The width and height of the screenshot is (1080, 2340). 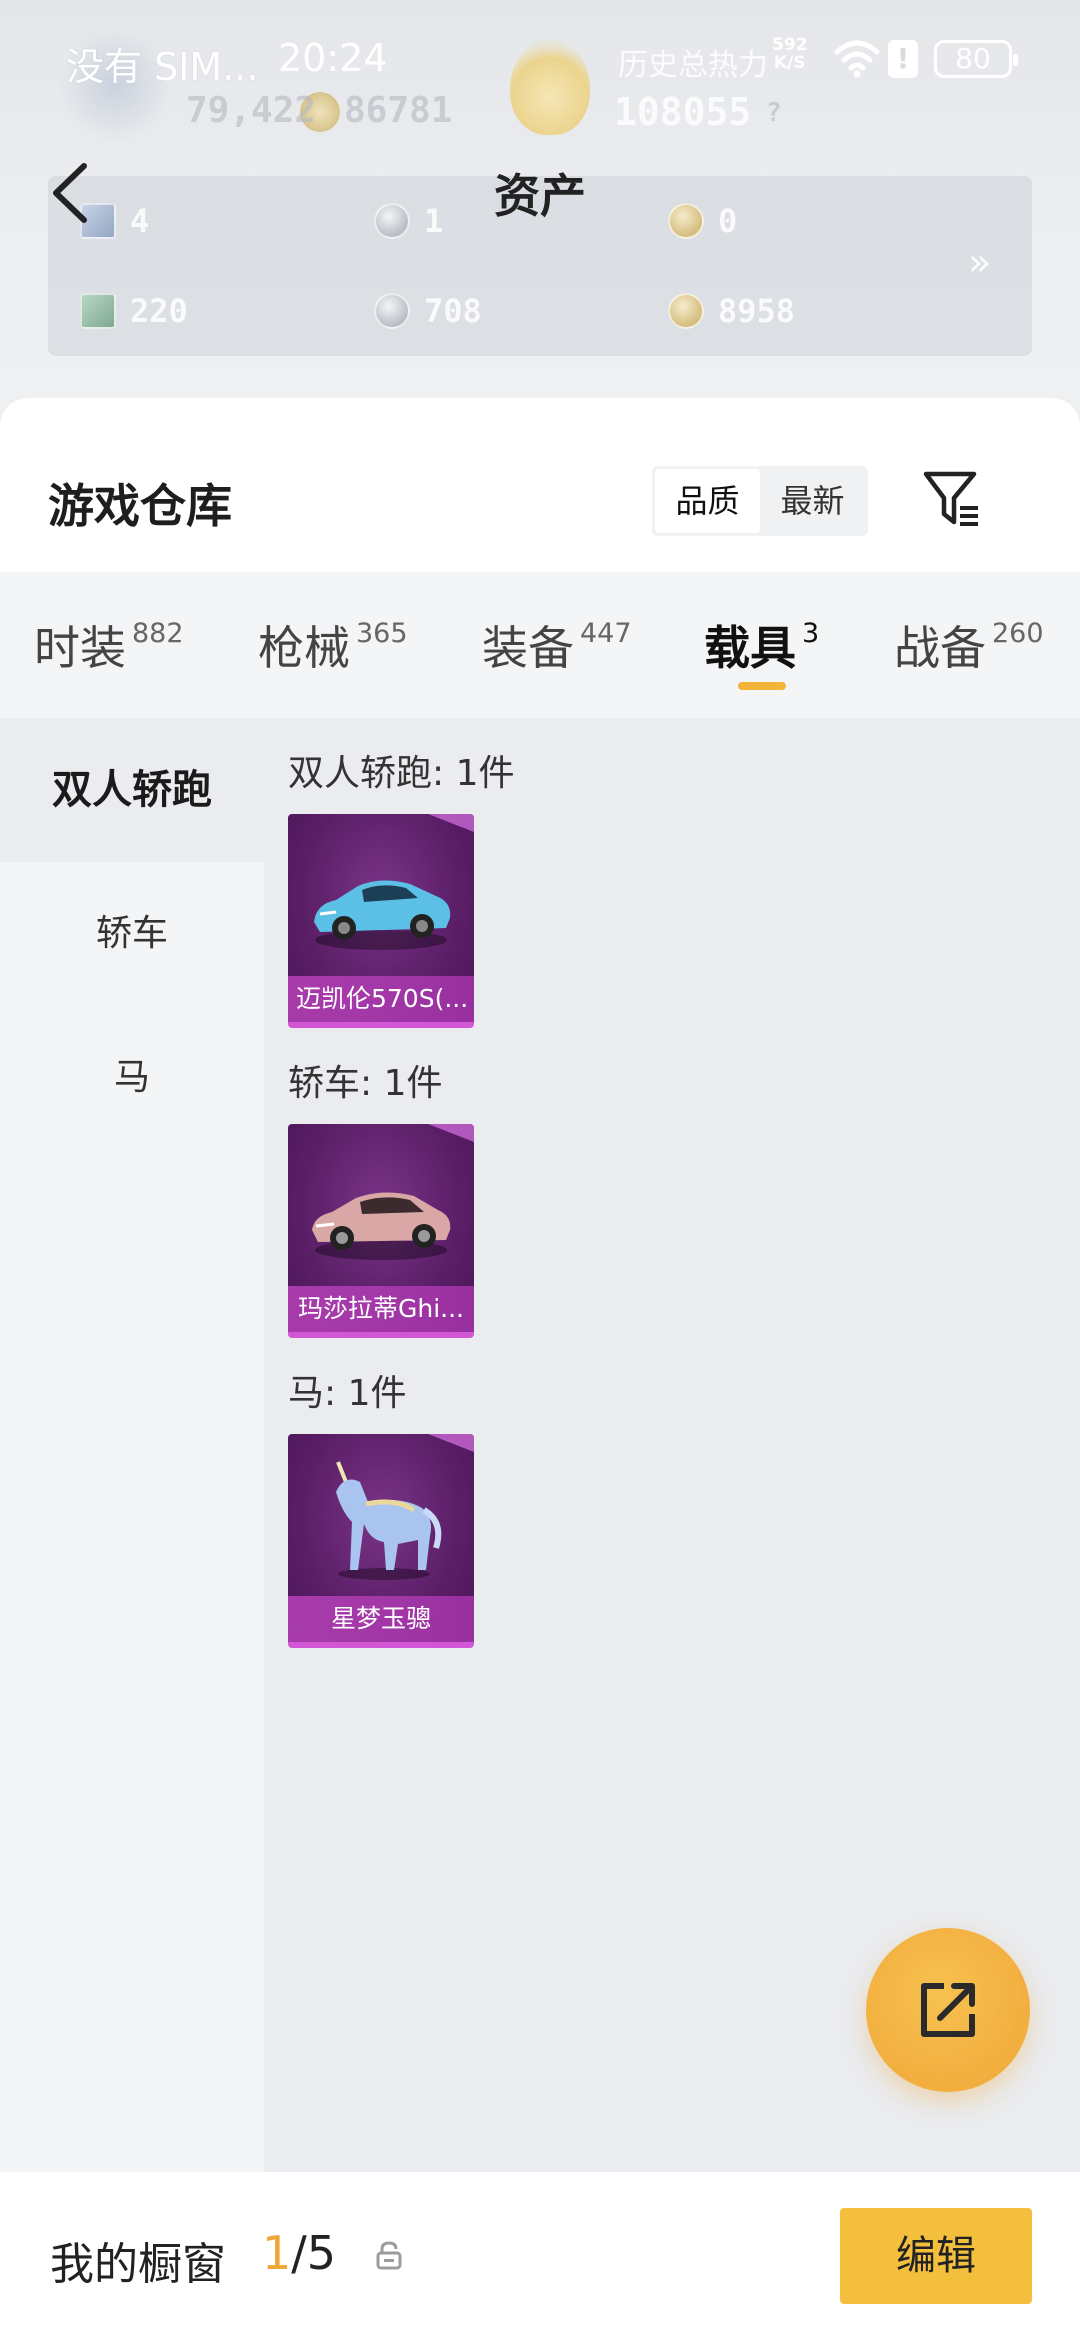 I want to click on sedan-icon, so click(x=381, y=1226).